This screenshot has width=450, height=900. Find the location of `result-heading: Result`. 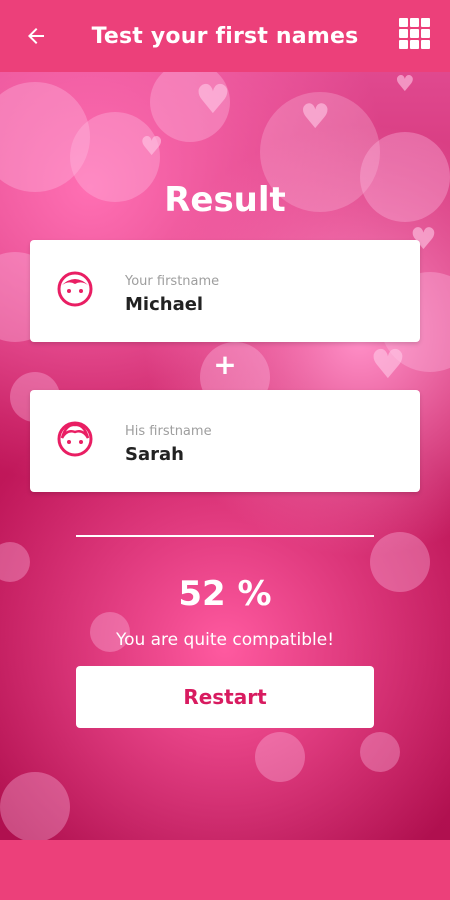

result-heading: Result is located at coordinates (225, 200).